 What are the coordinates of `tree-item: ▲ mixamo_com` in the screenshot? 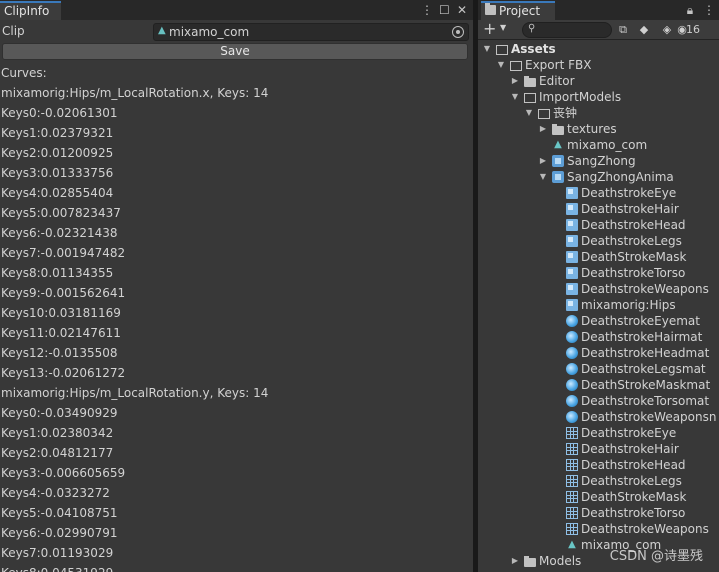 It's located at (598, 145).